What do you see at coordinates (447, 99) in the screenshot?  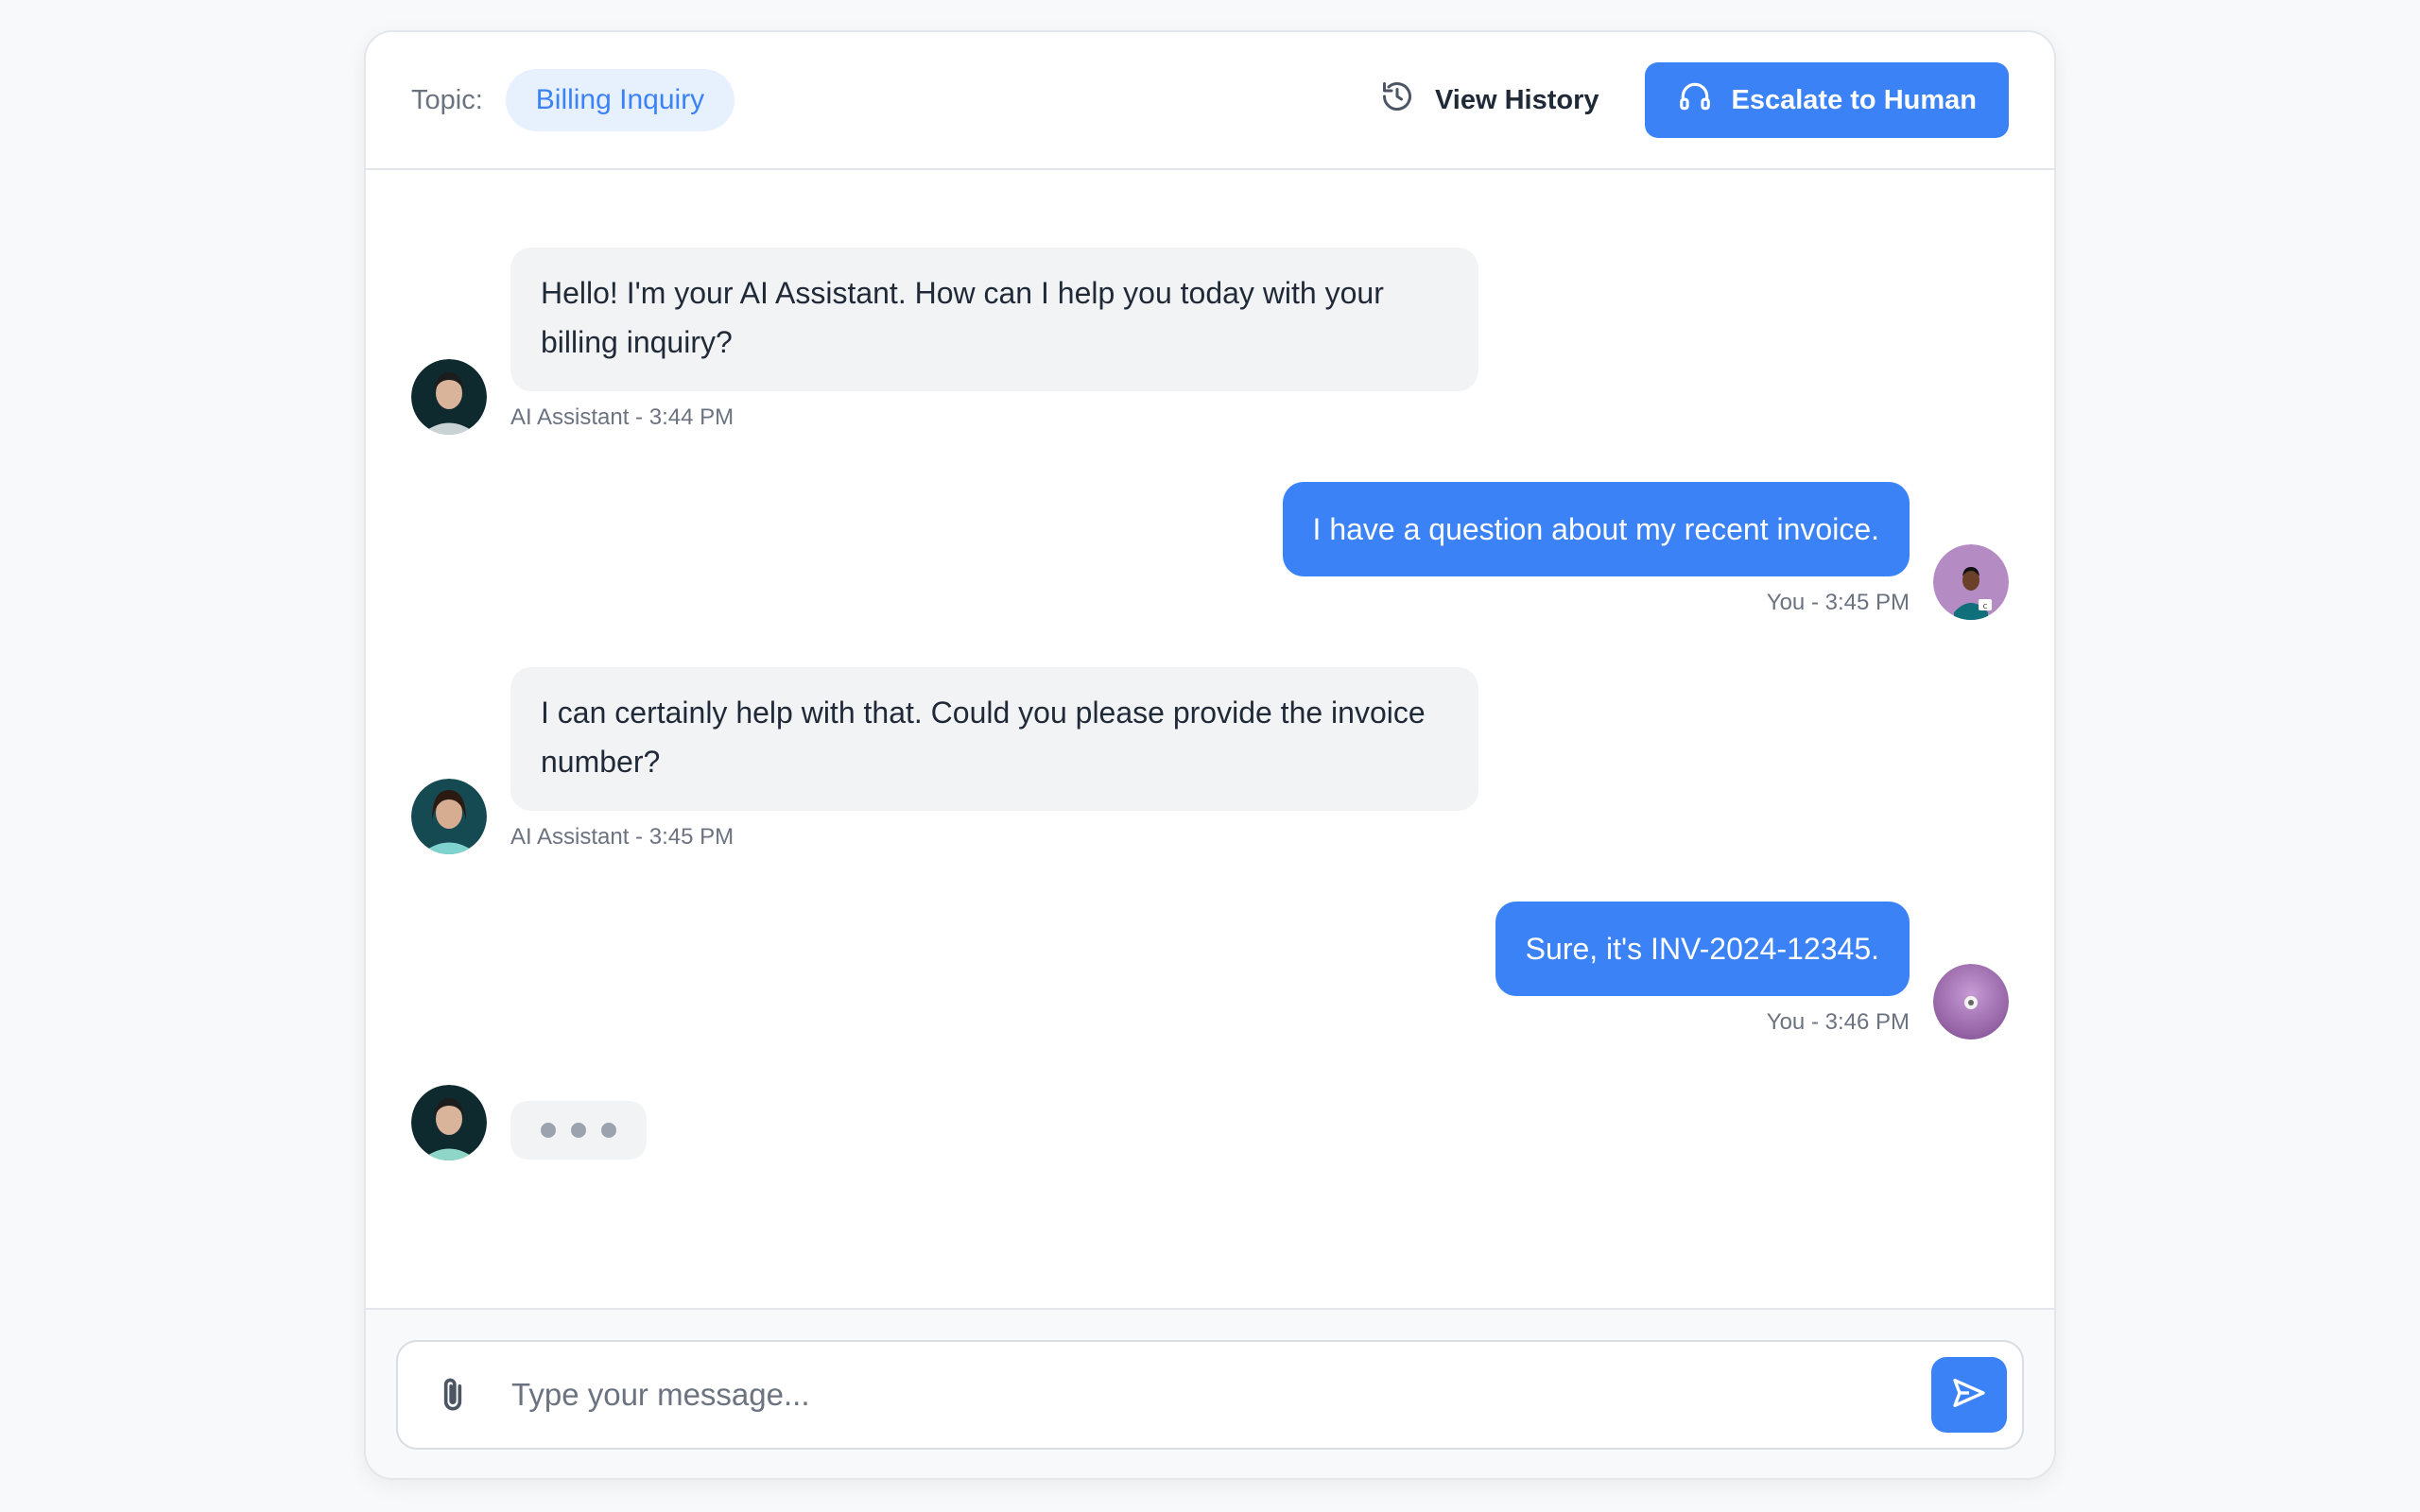 I see `topic-label: Topic:` at bounding box center [447, 99].